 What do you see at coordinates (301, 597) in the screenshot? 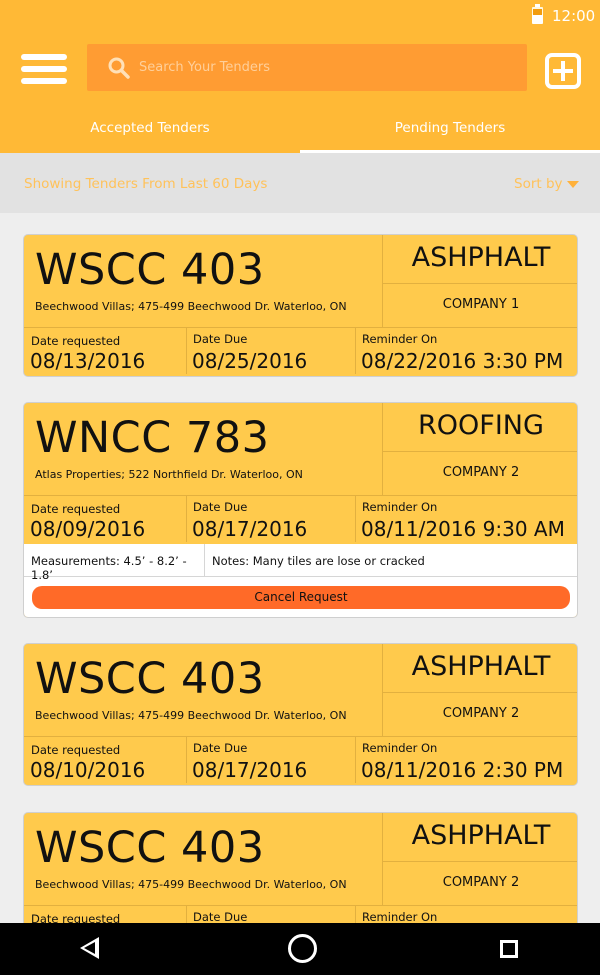
I see `cancel-request-button: Cancel Request` at bounding box center [301, 597].